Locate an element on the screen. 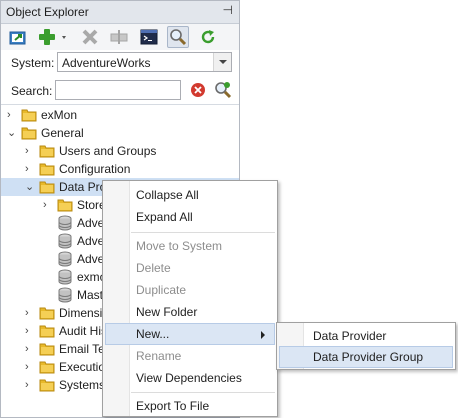 This screenshot has width=458, height=418. open-icon is located at coordinates (18, 37).